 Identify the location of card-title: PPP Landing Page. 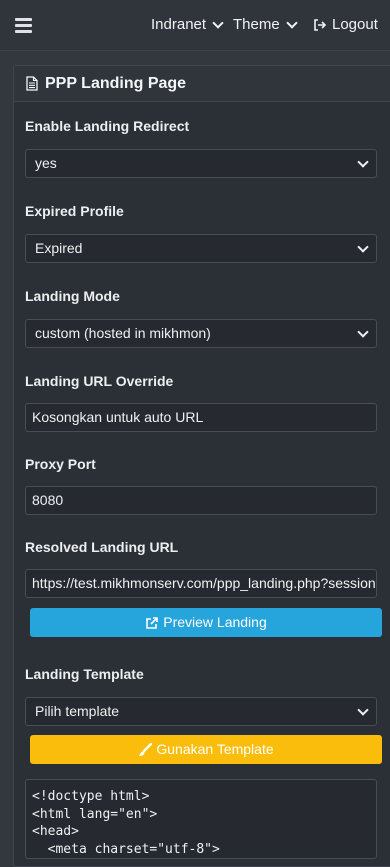
(116, 83).